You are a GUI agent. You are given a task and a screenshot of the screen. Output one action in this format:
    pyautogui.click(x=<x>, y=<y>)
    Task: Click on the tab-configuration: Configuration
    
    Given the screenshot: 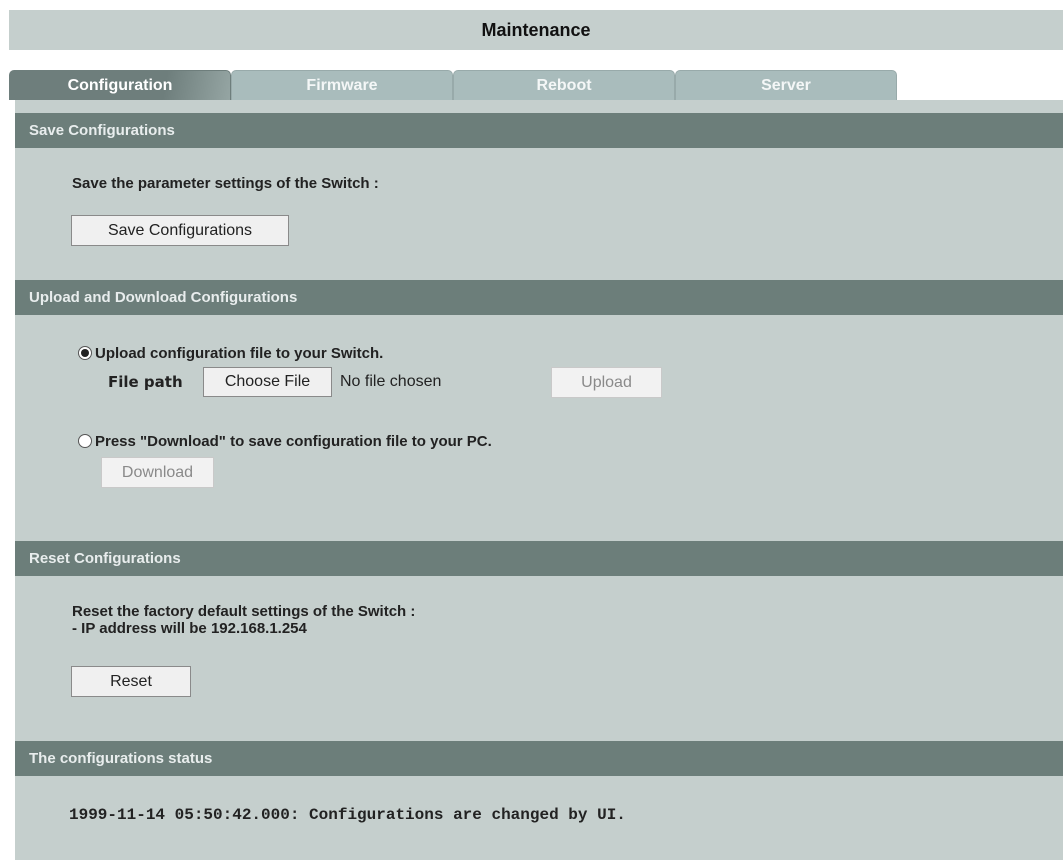 What is the action you would take?
    pyautogui.click(x=120, y=85)
    